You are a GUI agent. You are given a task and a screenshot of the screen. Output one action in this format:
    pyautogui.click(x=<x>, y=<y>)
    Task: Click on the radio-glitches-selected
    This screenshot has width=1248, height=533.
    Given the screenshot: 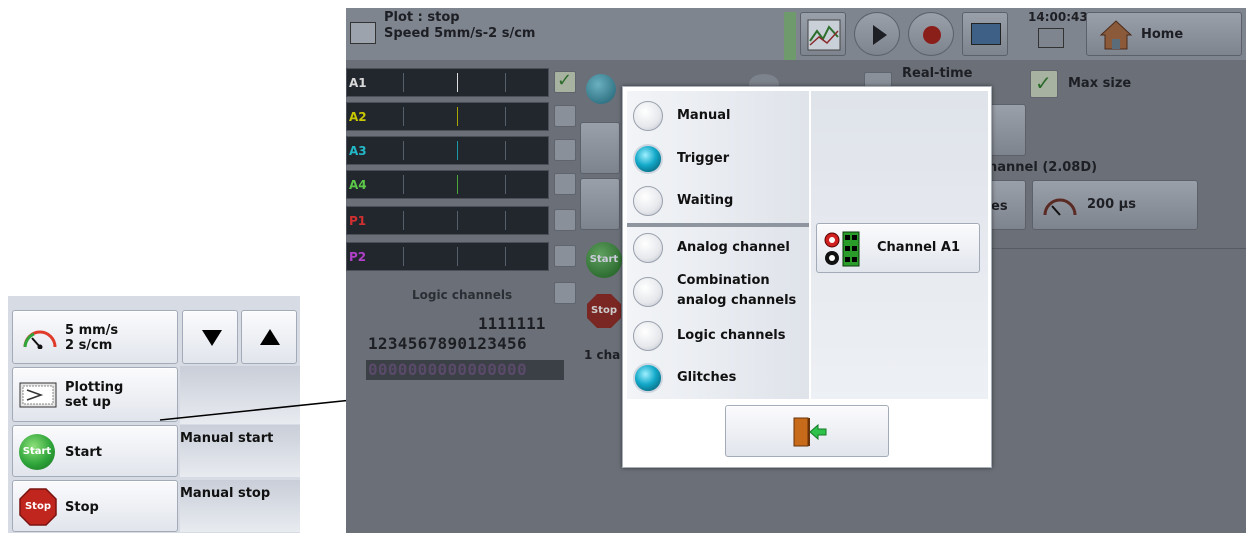 What is the action you would take?
    pyautogui.click(x=648, y=378)
    